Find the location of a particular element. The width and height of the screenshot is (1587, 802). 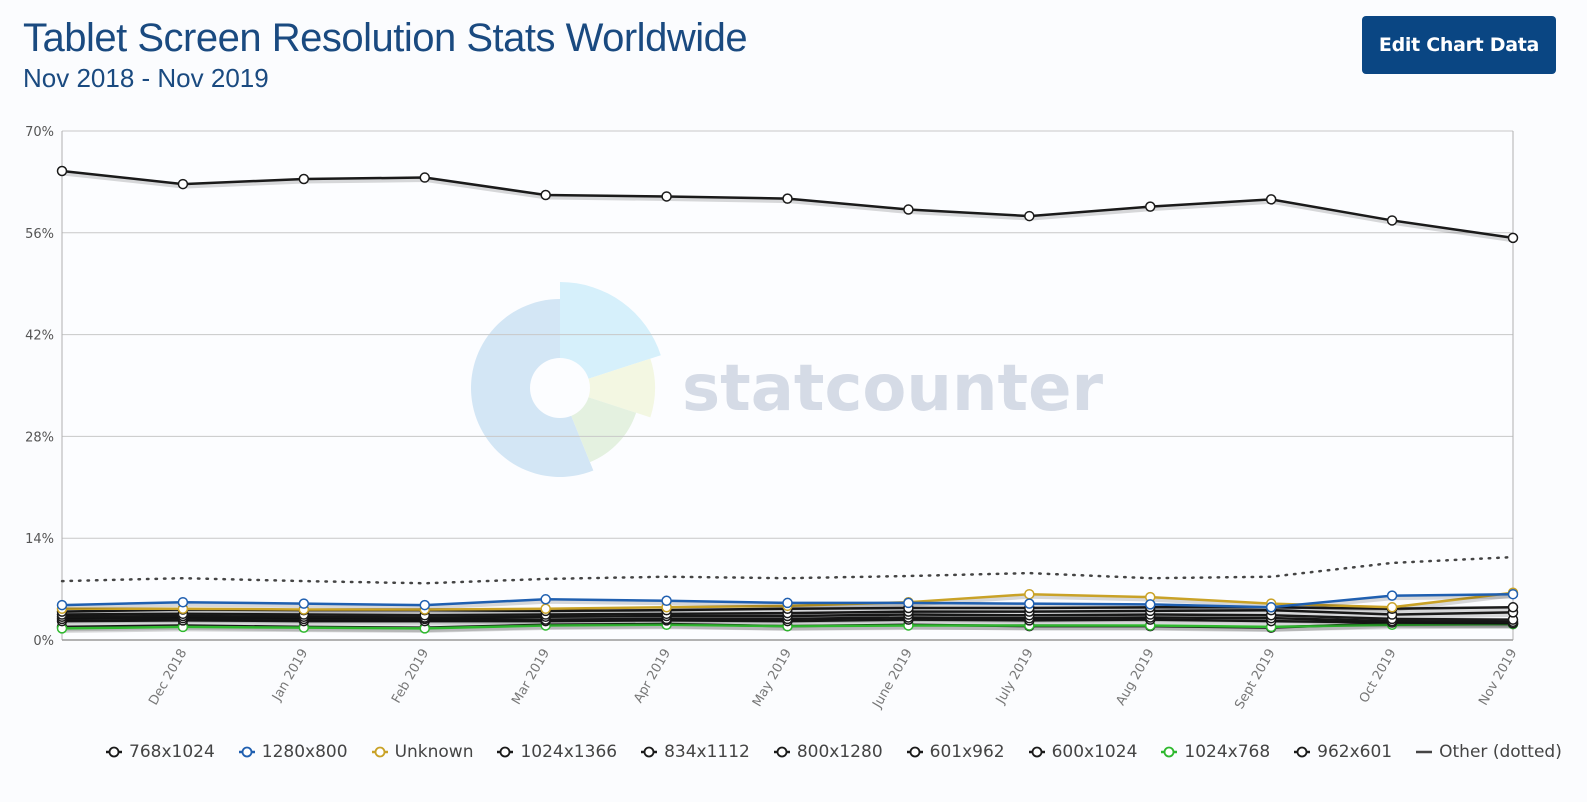

legend-item: 1024x1366 is located at coordinates (556, 752).